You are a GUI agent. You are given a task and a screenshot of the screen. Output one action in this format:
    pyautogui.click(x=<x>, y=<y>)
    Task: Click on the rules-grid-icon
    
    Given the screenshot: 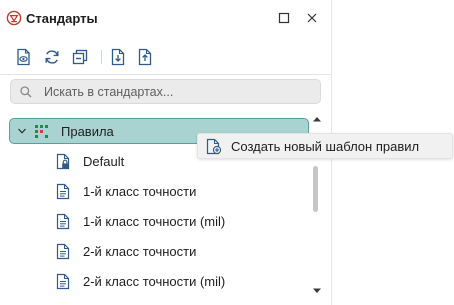 What is the action you would take?
    pyautogui.click(x=41, y=131)
    